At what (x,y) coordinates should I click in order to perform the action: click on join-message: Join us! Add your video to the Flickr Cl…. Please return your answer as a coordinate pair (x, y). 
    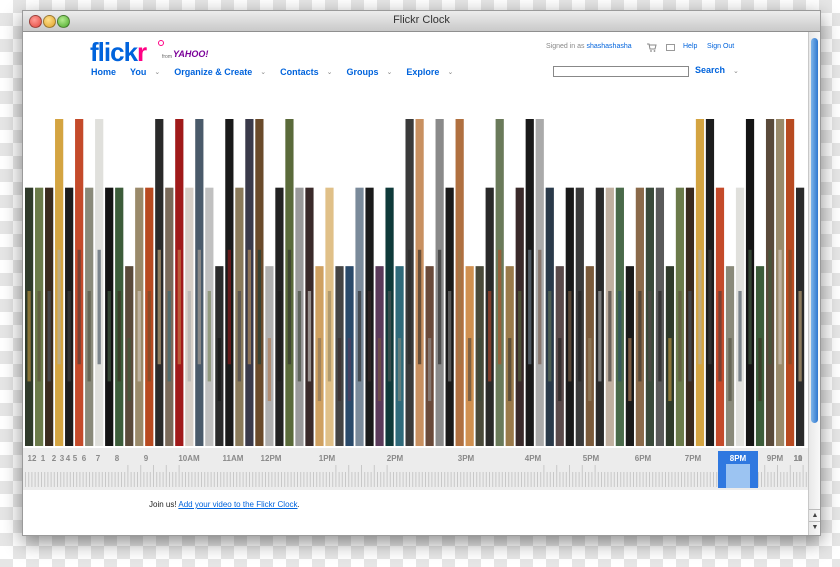
    Looking at the image, I should click on (224, 504).